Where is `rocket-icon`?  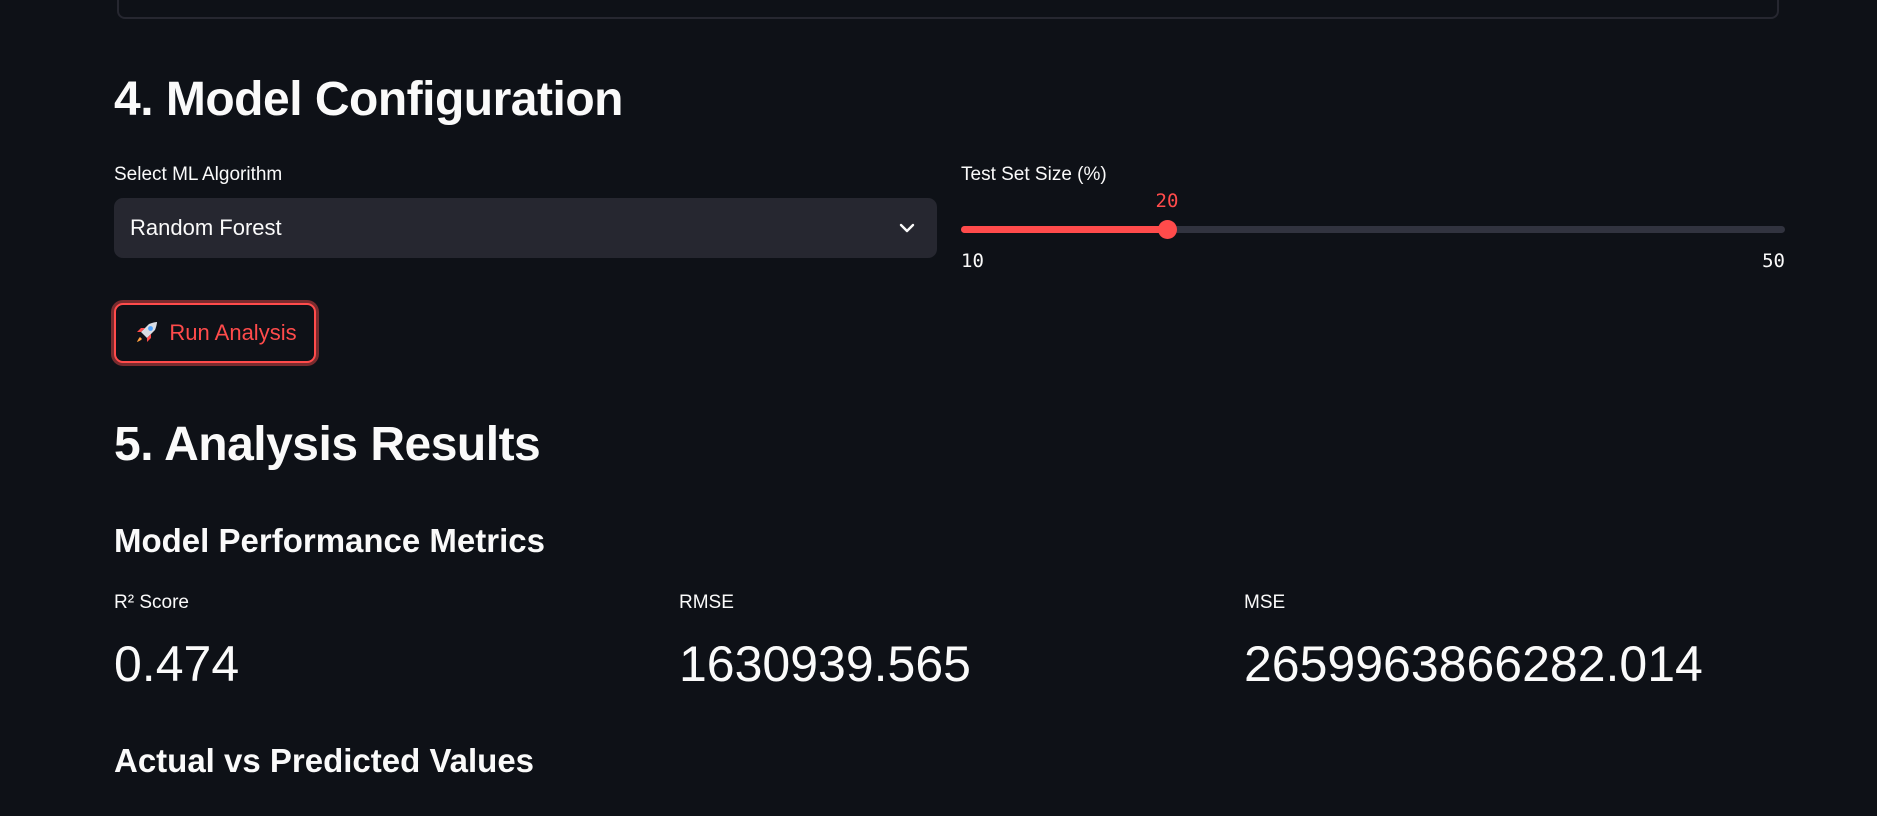
rocket-icon is located at coordinates (147, 332).